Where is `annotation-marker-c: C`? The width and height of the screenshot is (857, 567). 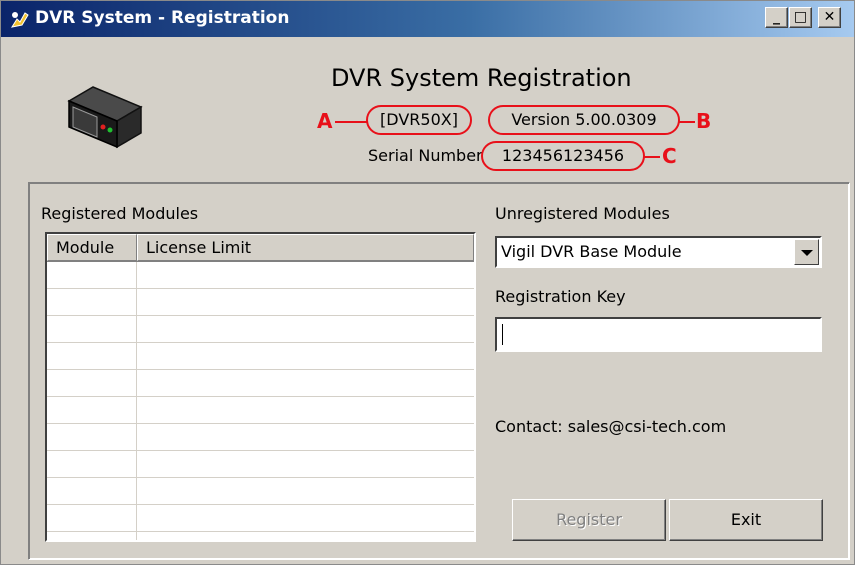 annotation-marker-c: C is located at coordinates (669, 156).